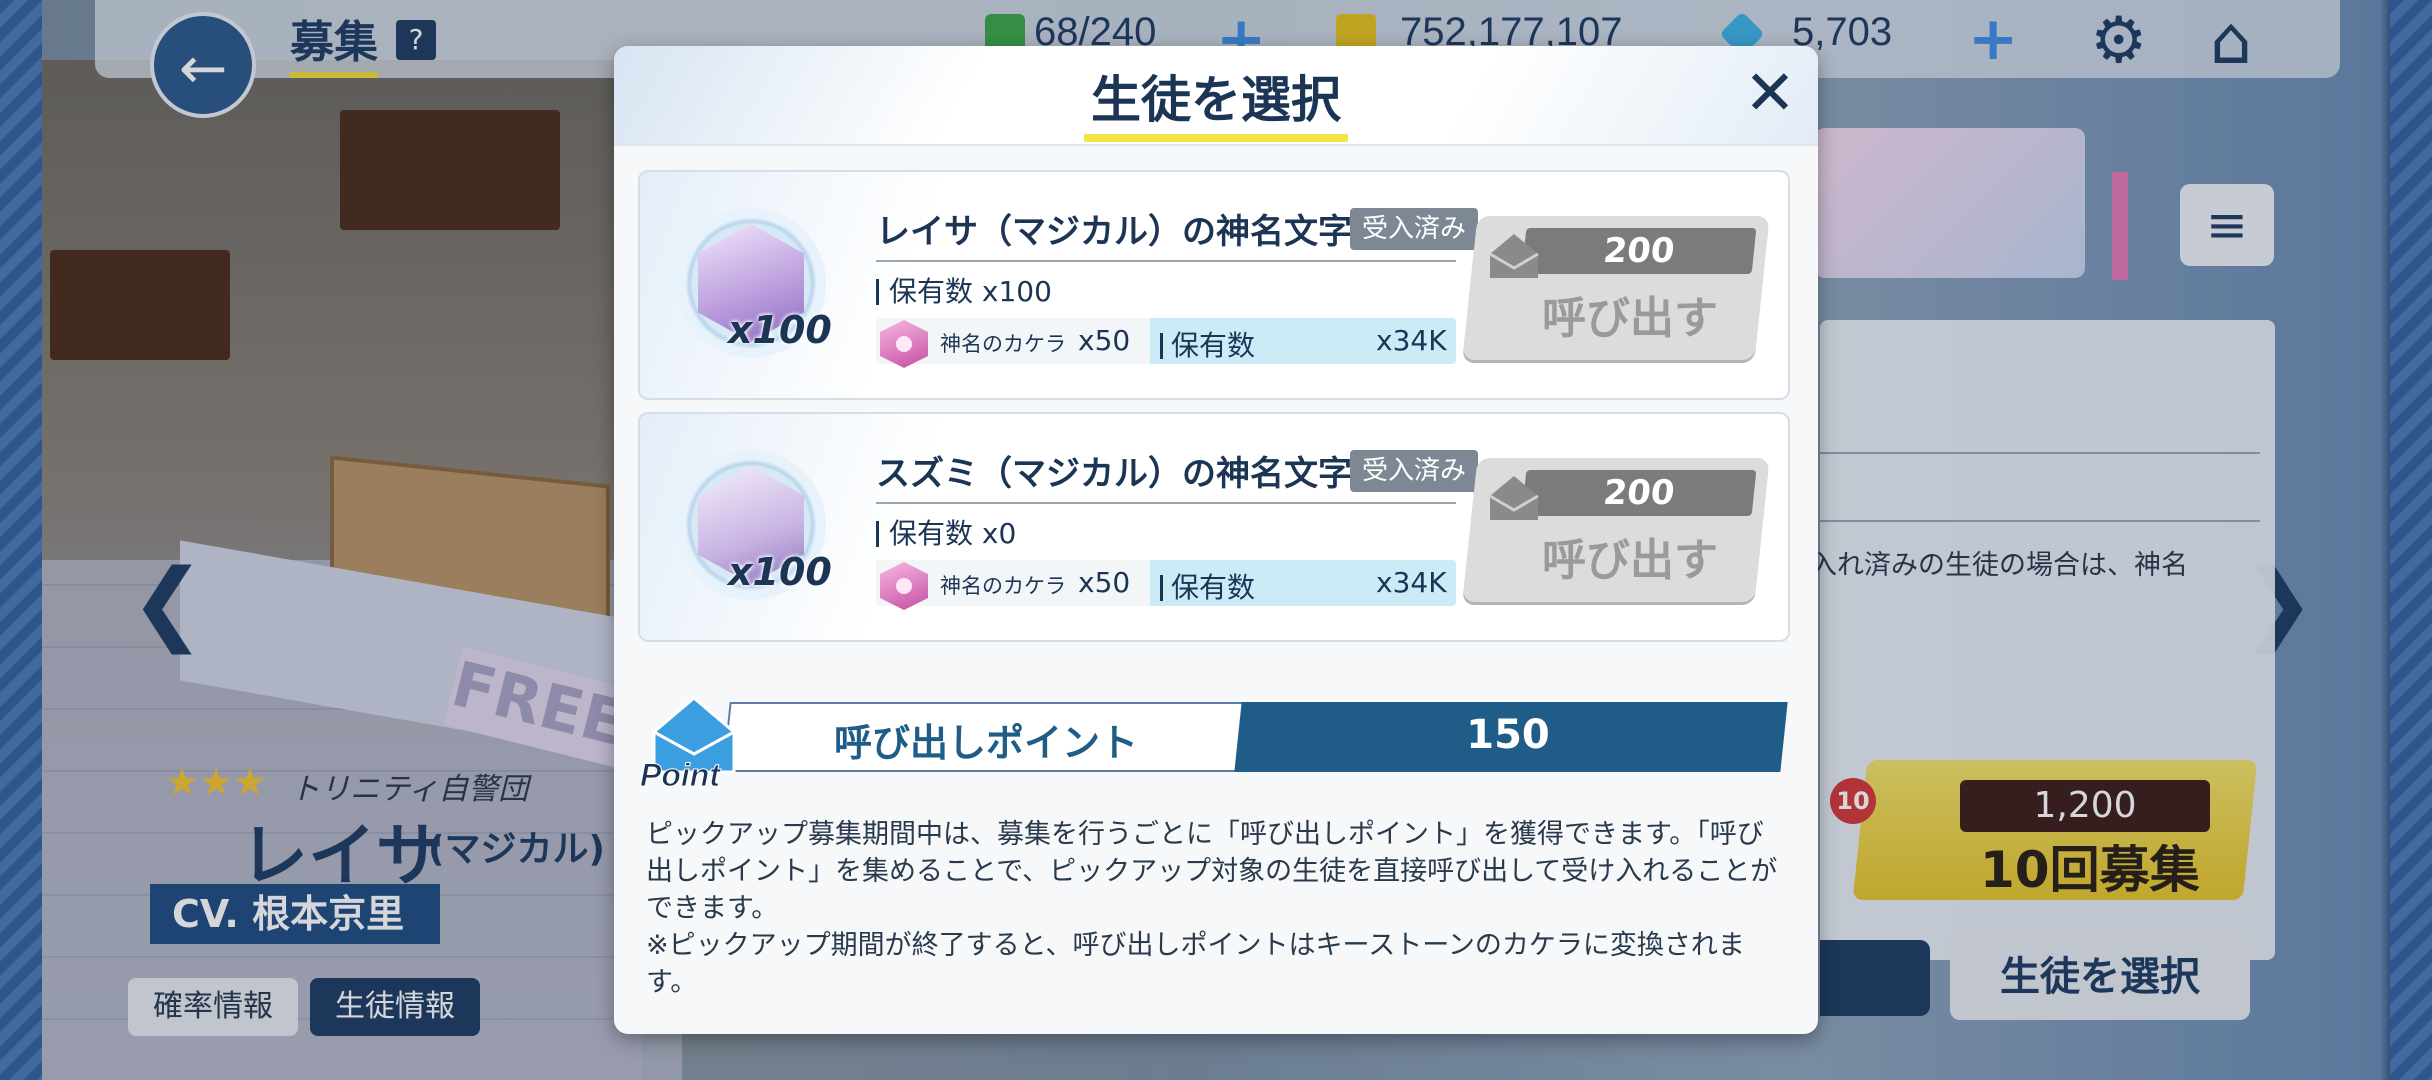 The image size is (2432, 1080). Describe the element at coordinates (964, 290) in the screenshot. I see `owned-count: 保有数 x100` at that location.